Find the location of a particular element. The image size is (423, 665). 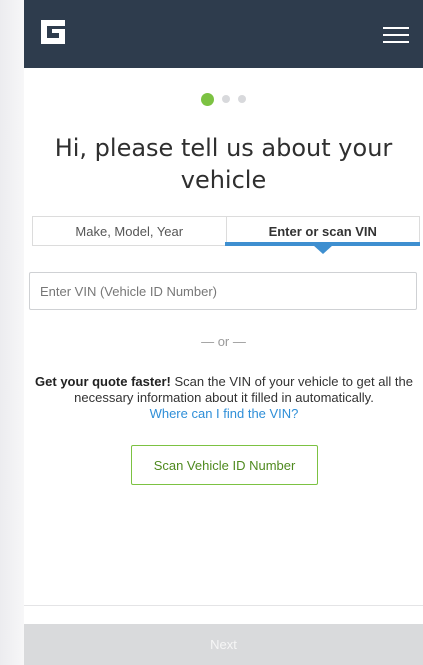

side-gutter is located at coordinates (12, 332).